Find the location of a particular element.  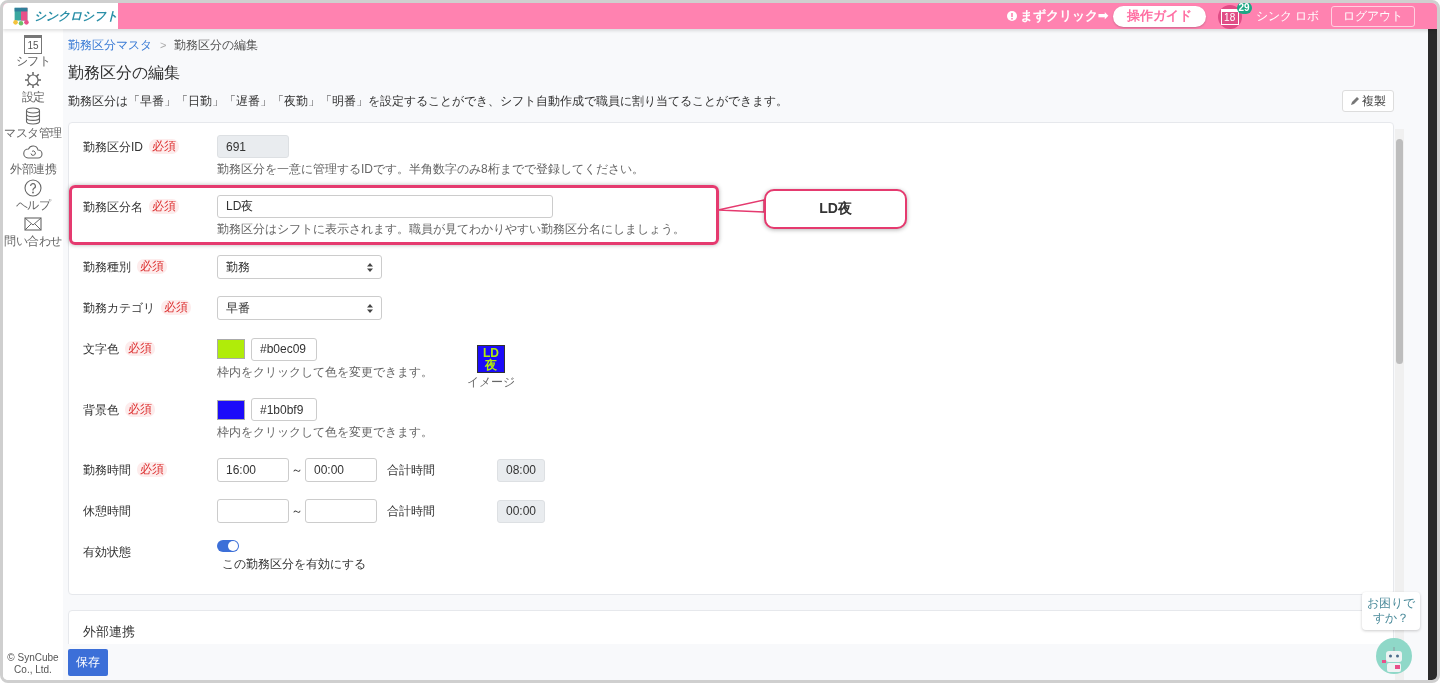

select-field: 勤務 is located at coordinates (299, 267).